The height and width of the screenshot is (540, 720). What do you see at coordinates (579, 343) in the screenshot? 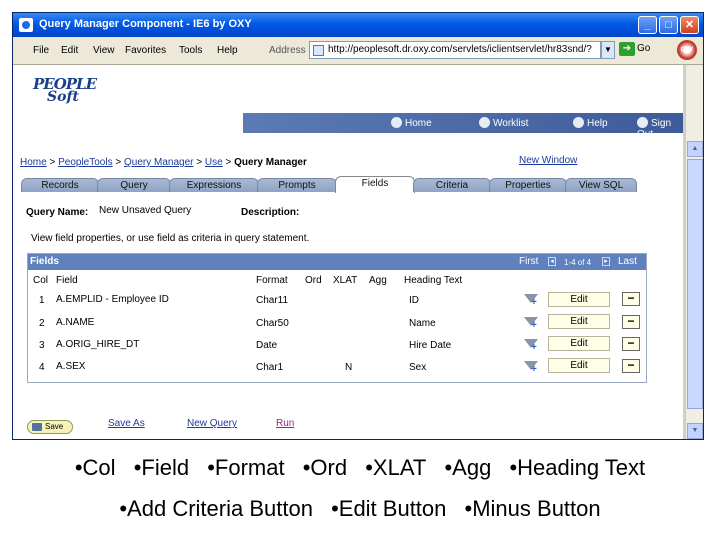
I see `row3-edit-button: Edit` at bounding box center [579, 343].